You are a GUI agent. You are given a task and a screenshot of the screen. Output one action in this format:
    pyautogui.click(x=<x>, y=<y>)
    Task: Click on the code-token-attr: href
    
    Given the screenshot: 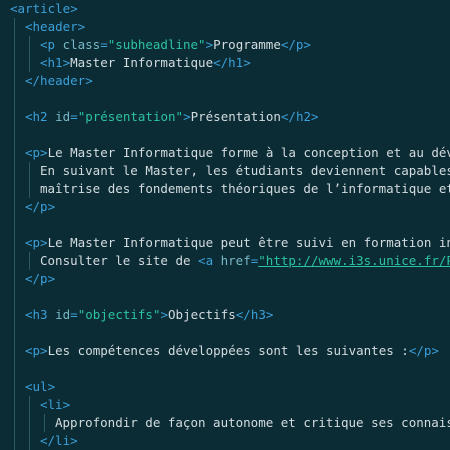 What is the action you would take?
    pyautogui.click(x=235, y=260)
    